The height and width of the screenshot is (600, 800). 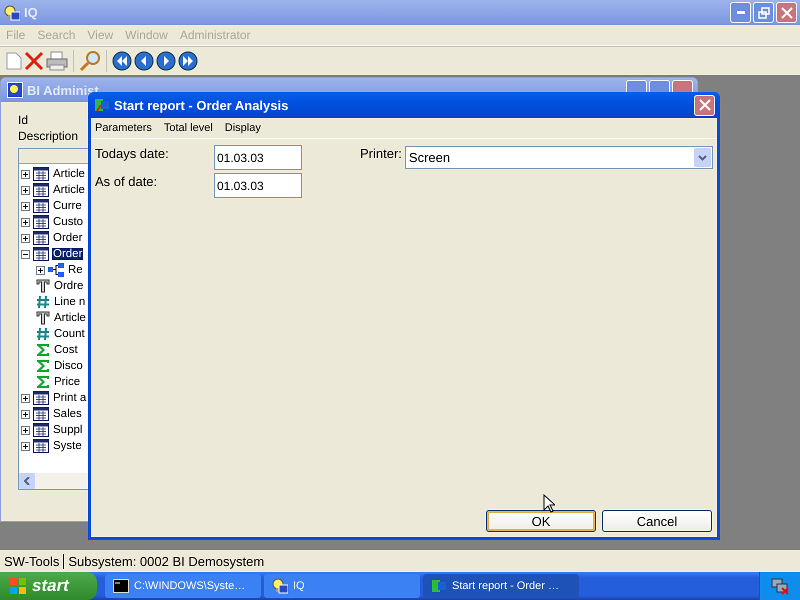 What do you see at coordinates (68, 286) in the screenshot?
I see `tree-item: Ordre` at bounding box center [68, 286].